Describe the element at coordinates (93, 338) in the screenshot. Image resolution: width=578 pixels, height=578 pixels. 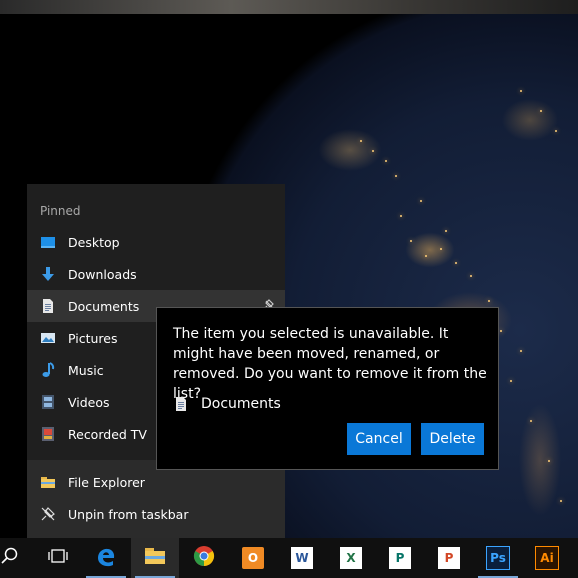
I see `jump-item-label: Pictures` at that location.